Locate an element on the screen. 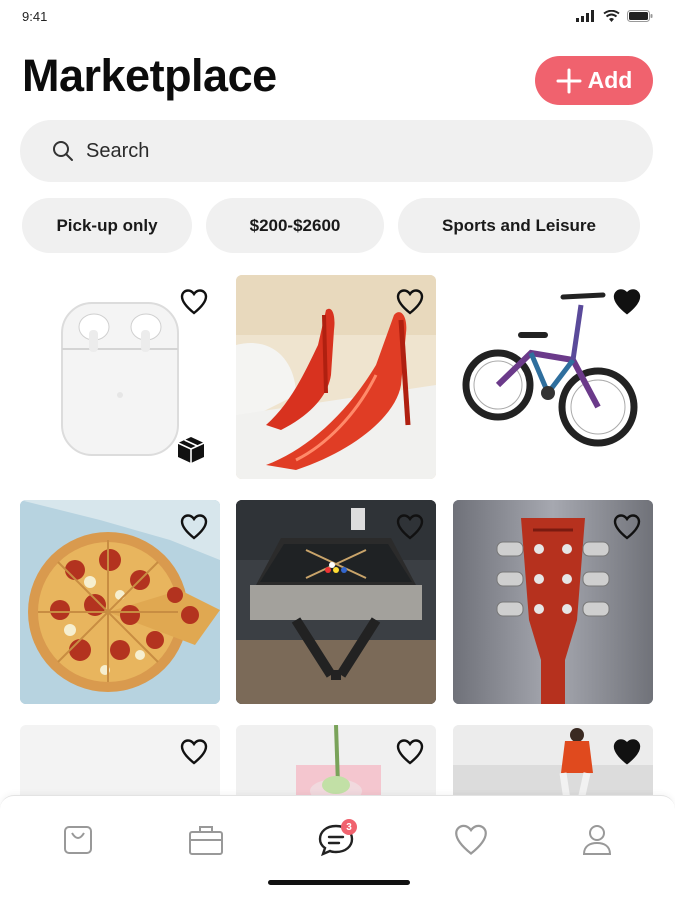  status-icons is located at coordinates (614, 16).